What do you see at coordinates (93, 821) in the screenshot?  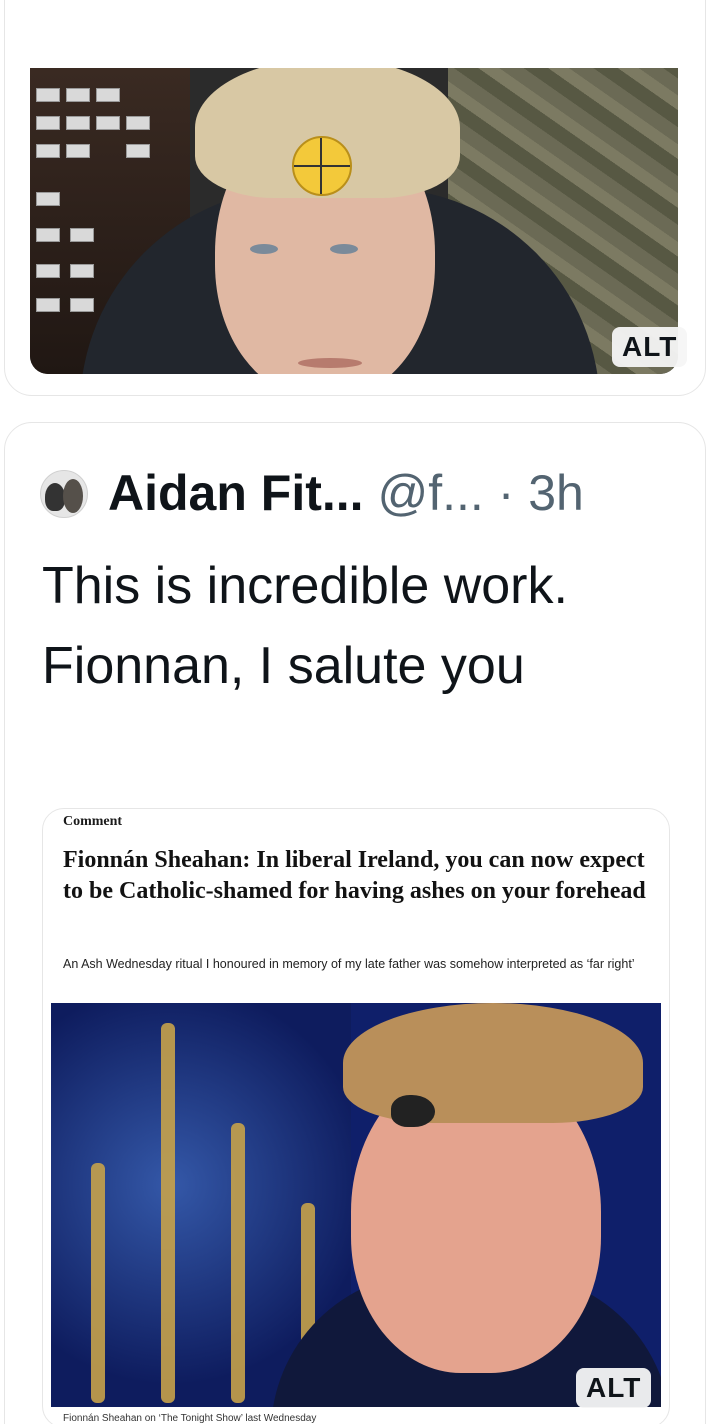 I see `article-section-label: Comment` at bounding box center [93, 821].